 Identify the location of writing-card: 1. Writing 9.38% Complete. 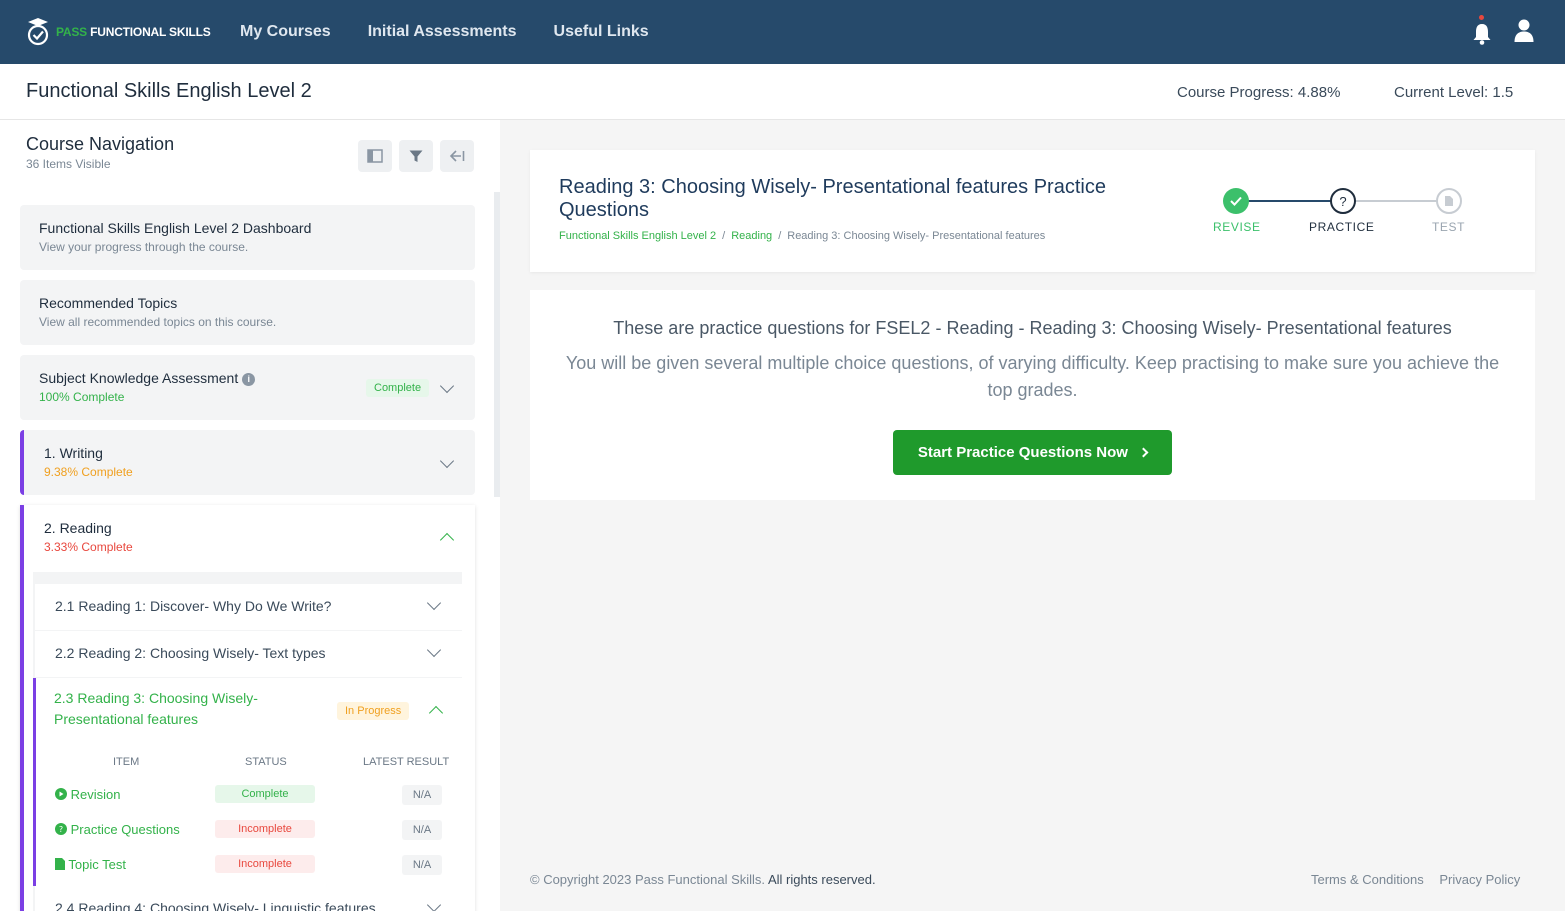
(247, 462).